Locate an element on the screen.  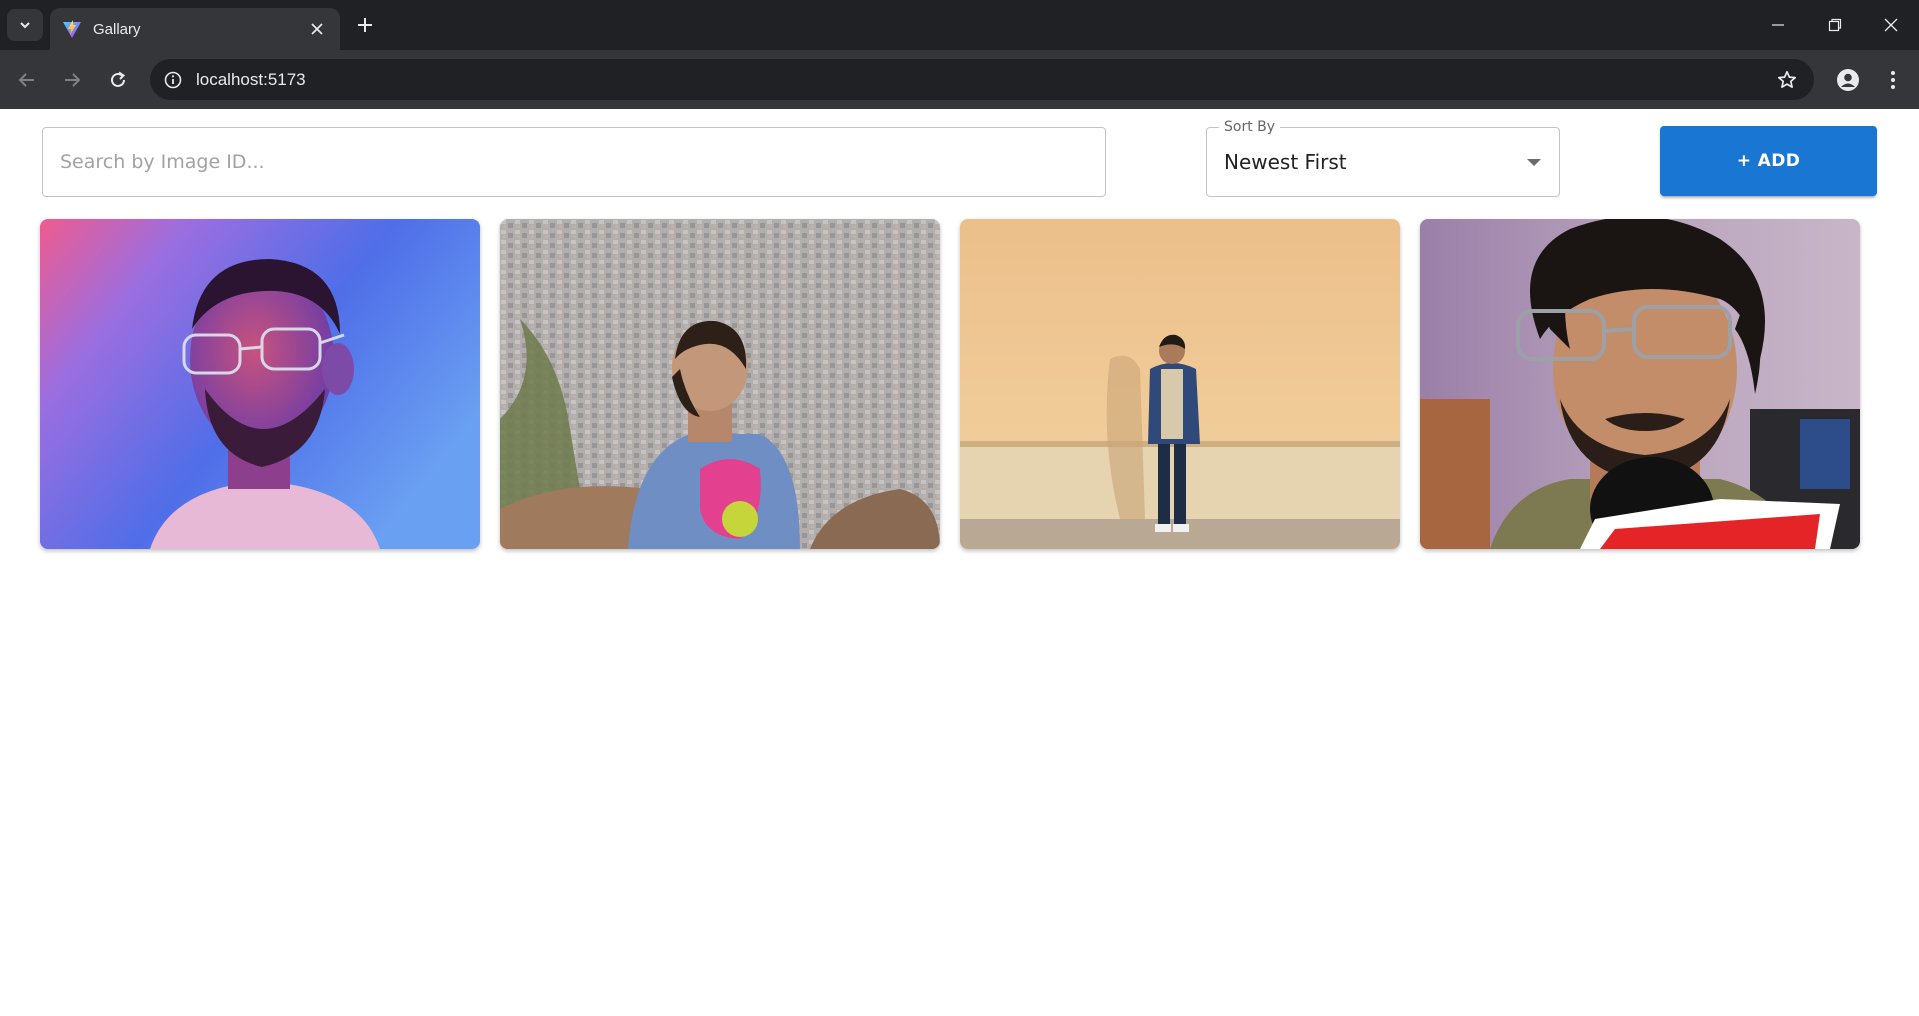
profile-button is located at coordinates (1848, 80).